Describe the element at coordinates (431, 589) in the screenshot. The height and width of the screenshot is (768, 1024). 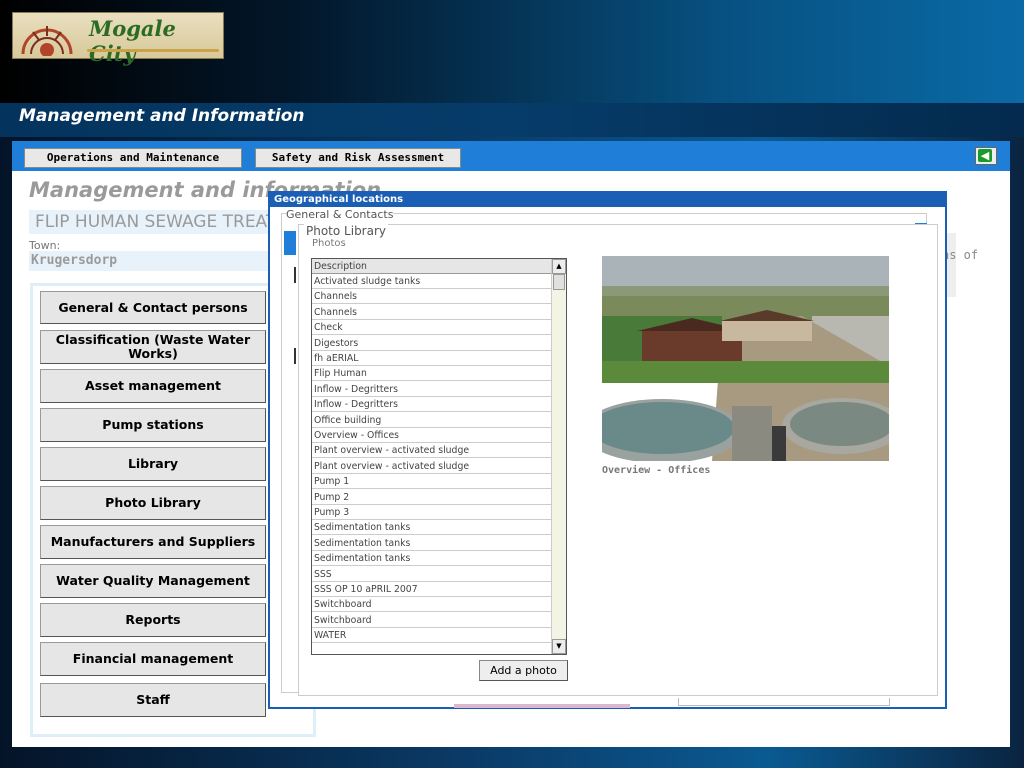
I see `list-item: SSS OP 10 aPRIL 2007` at that location.